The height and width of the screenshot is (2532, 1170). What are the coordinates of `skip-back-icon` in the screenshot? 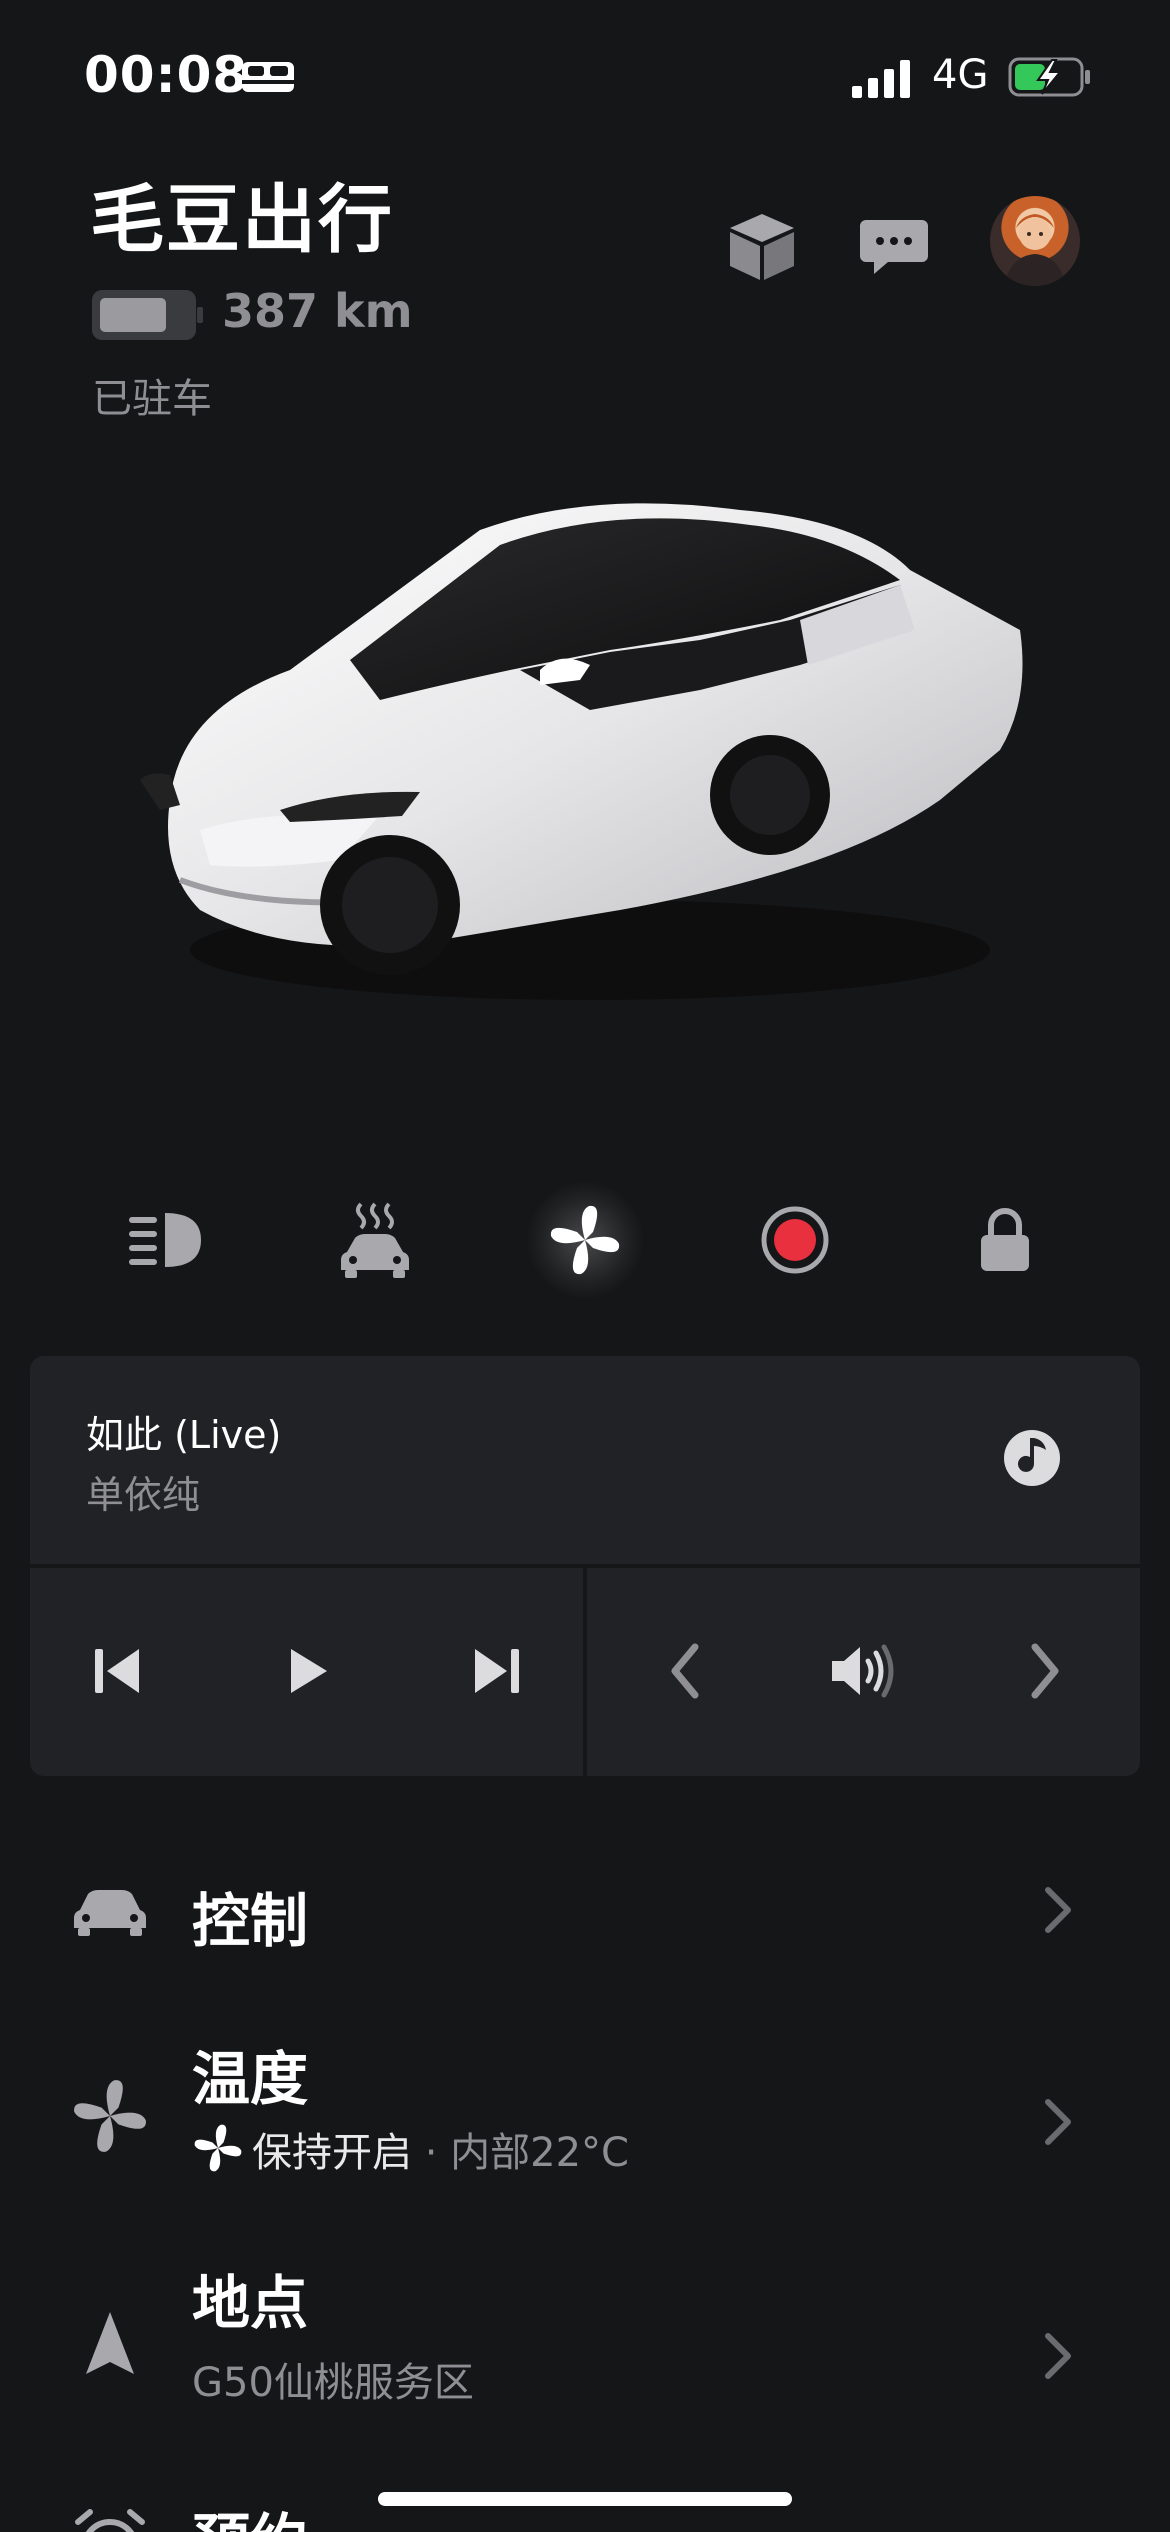 It's located at (117, 1671).